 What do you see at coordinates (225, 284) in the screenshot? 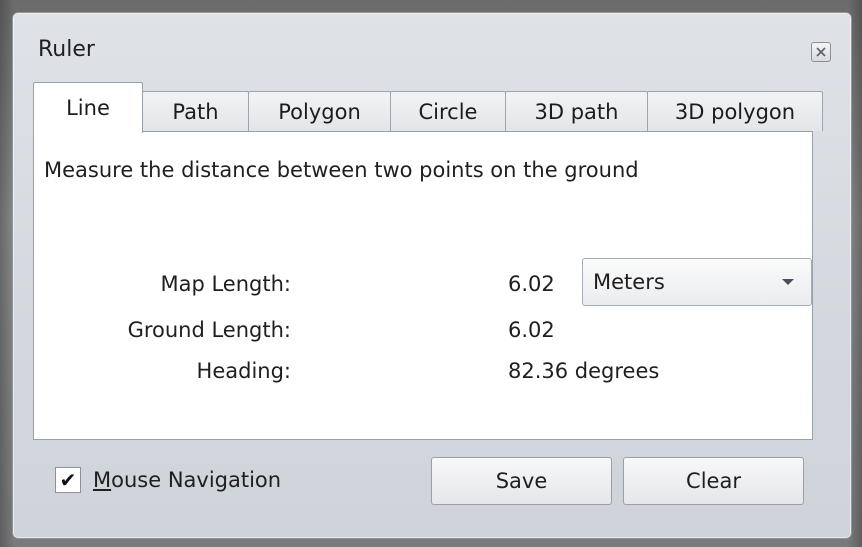
I see `map-length-label: Map Length:` at bounding box center [225, 284].